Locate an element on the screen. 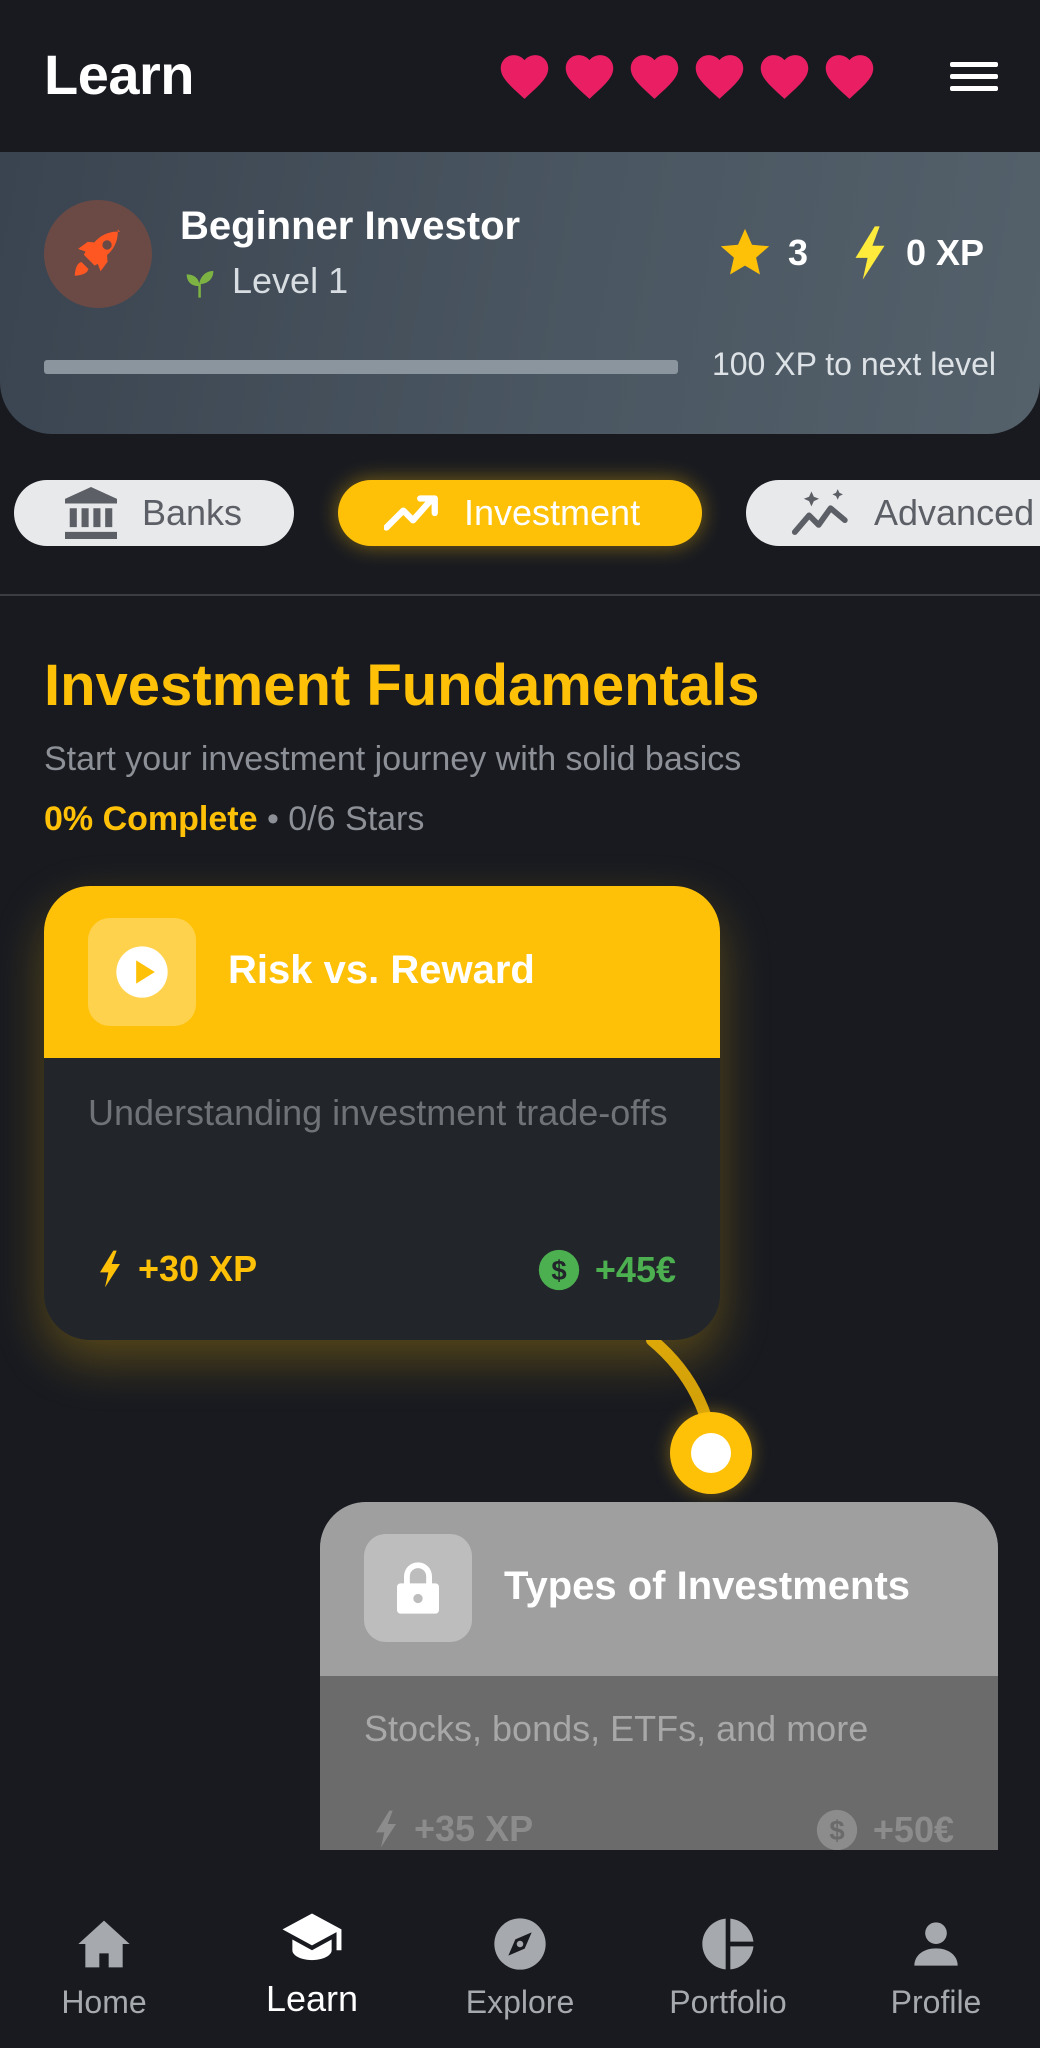 The image size is (1040, 2048). nav-label: Portfolio is located at coordinates (728, 2002).